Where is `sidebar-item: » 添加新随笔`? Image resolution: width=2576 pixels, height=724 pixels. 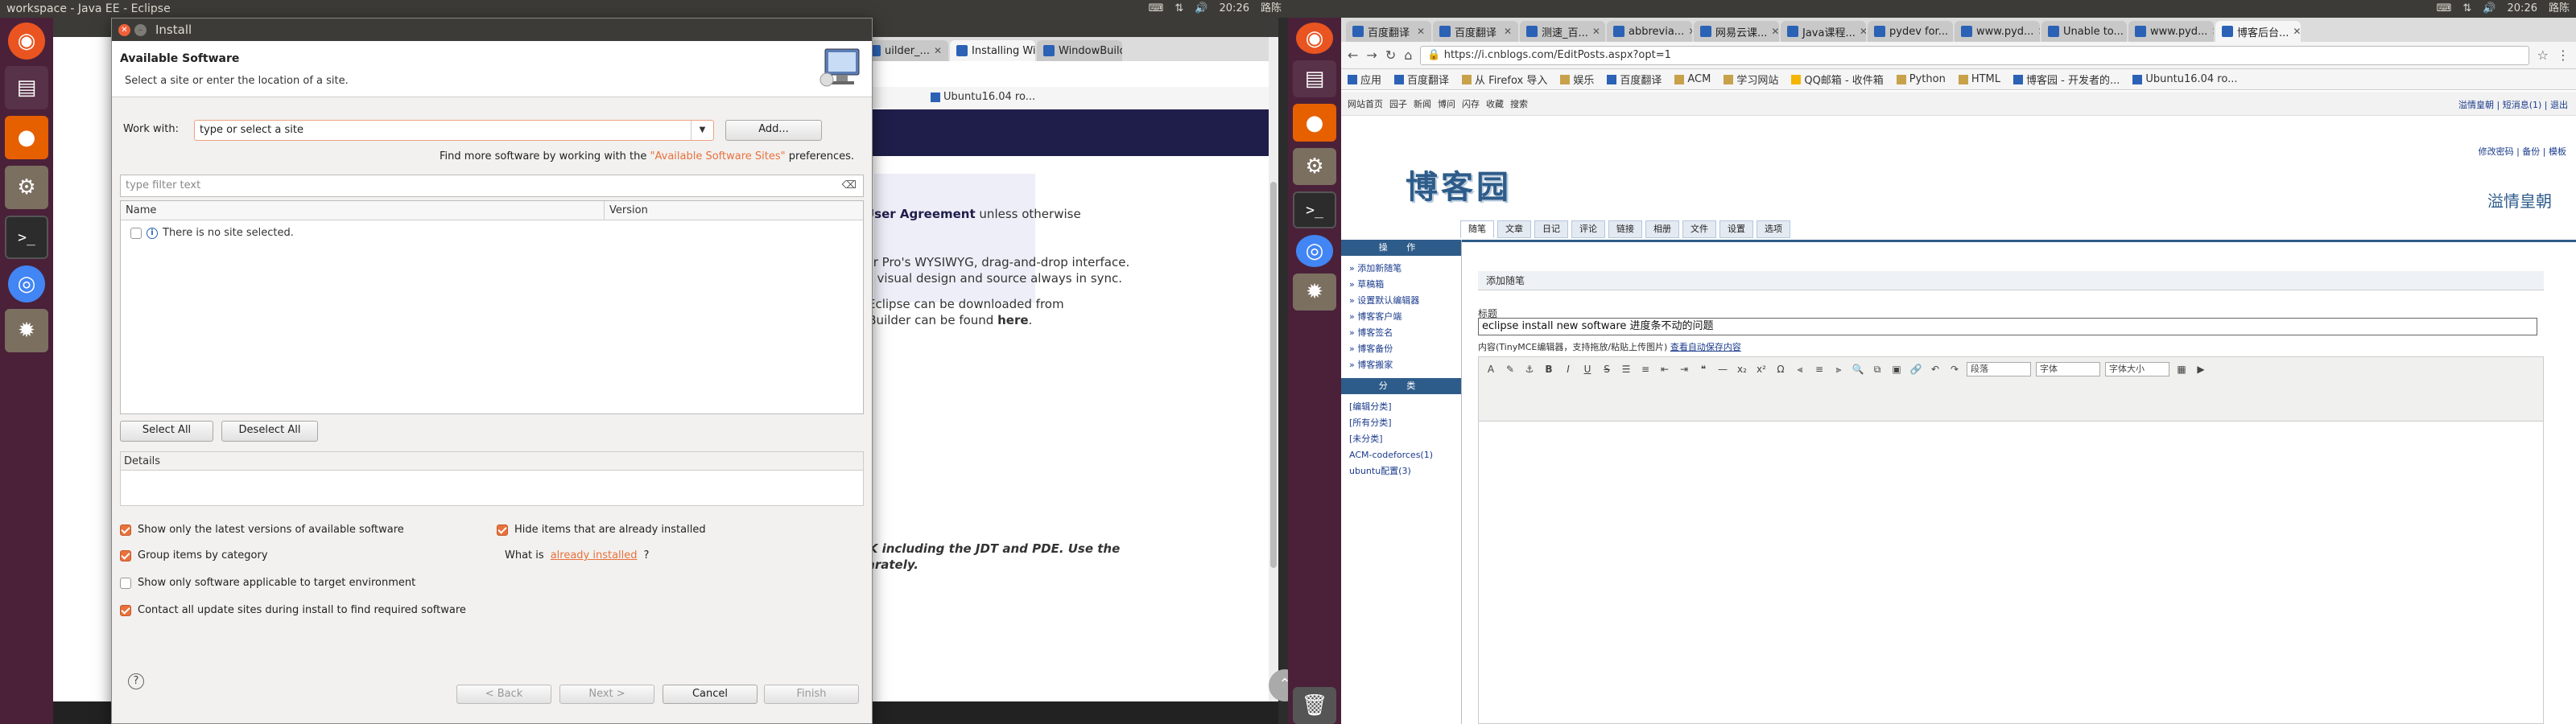 sidebar-item: » 添加新随笔 is located at coordinates (1401, 269).